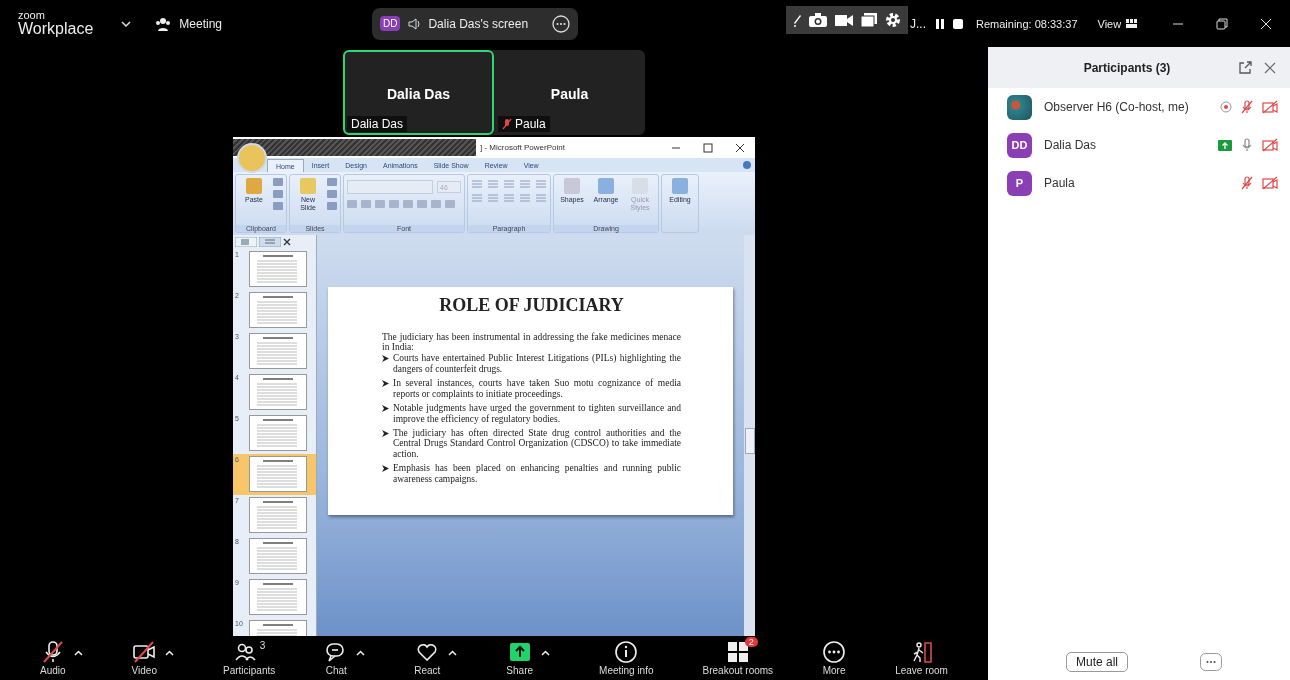  I want to click on name-caption: Paula, so click(524, 124).